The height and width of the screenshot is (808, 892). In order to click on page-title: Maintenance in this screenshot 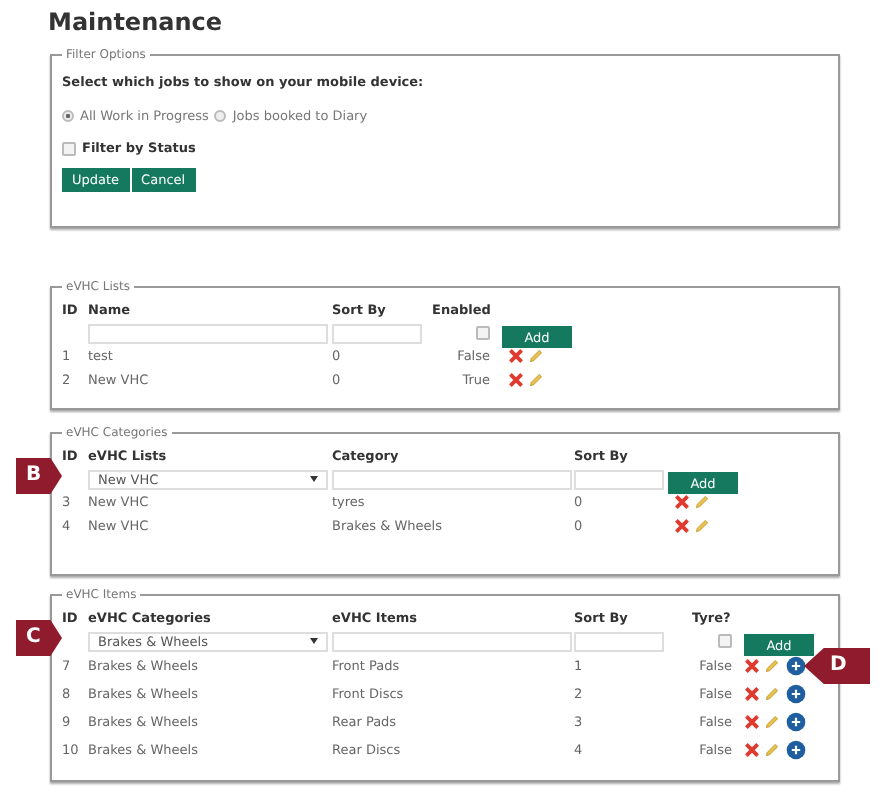, I will do `click(136, 22)`.